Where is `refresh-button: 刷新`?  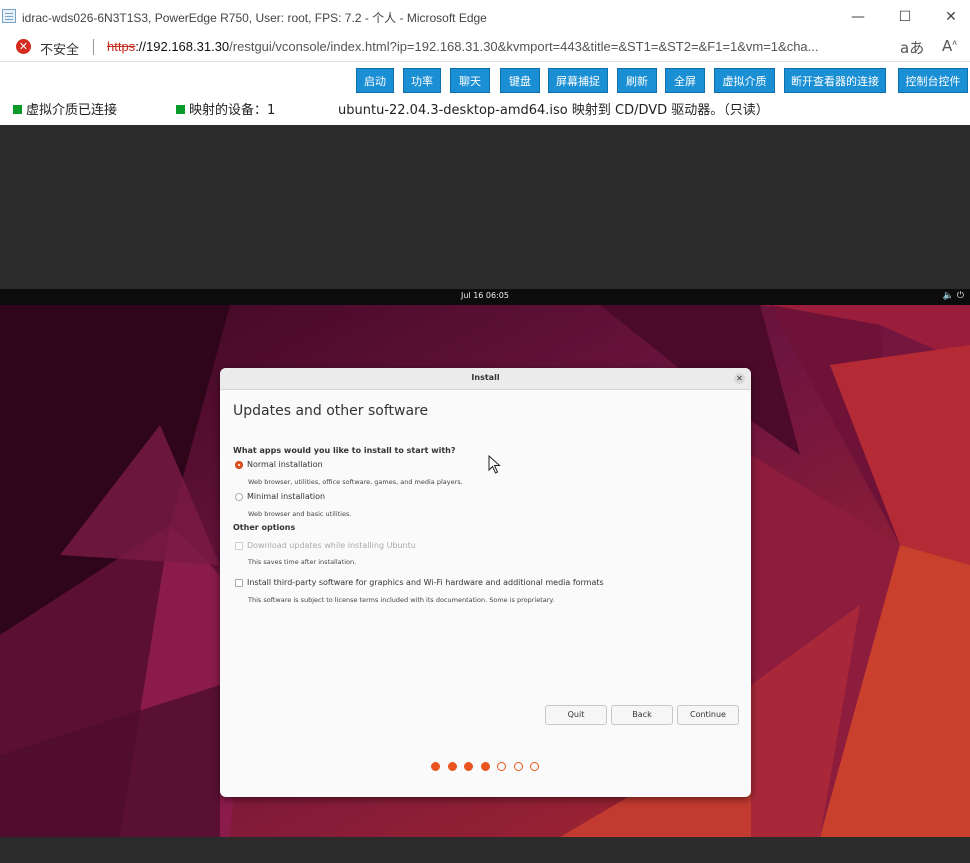 refresh-button: 刷新 is located at coordinates (637, 80).